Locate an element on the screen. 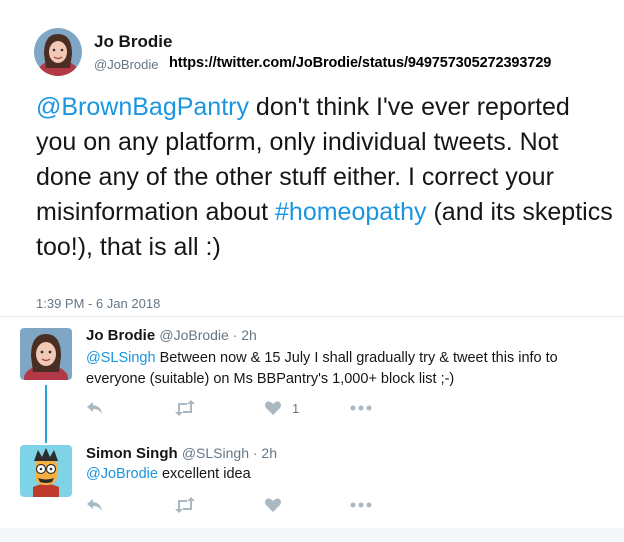 The height and width of the screenshot is (542, 624). like-button is located at coordinates (273, 505).